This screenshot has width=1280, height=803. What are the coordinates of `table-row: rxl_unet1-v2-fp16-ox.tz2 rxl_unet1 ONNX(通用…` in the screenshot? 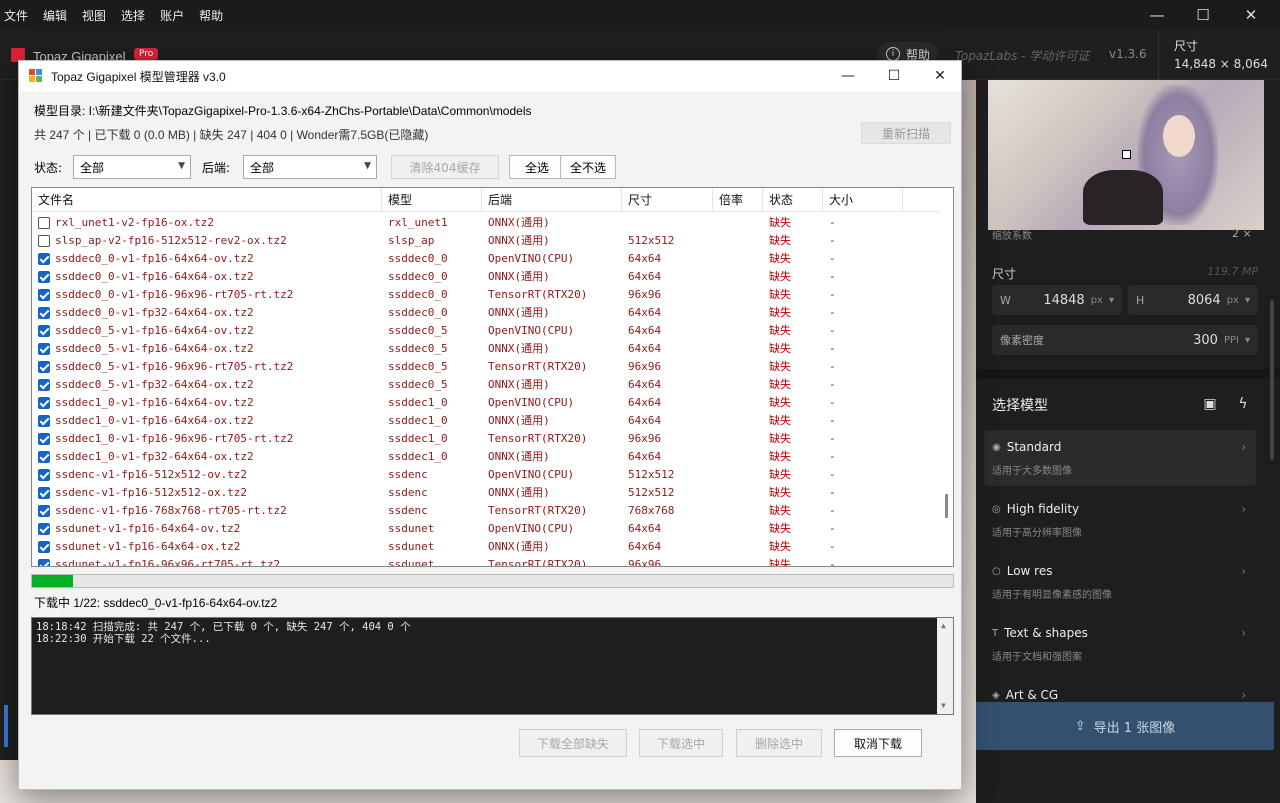 It's located at (484, 223).